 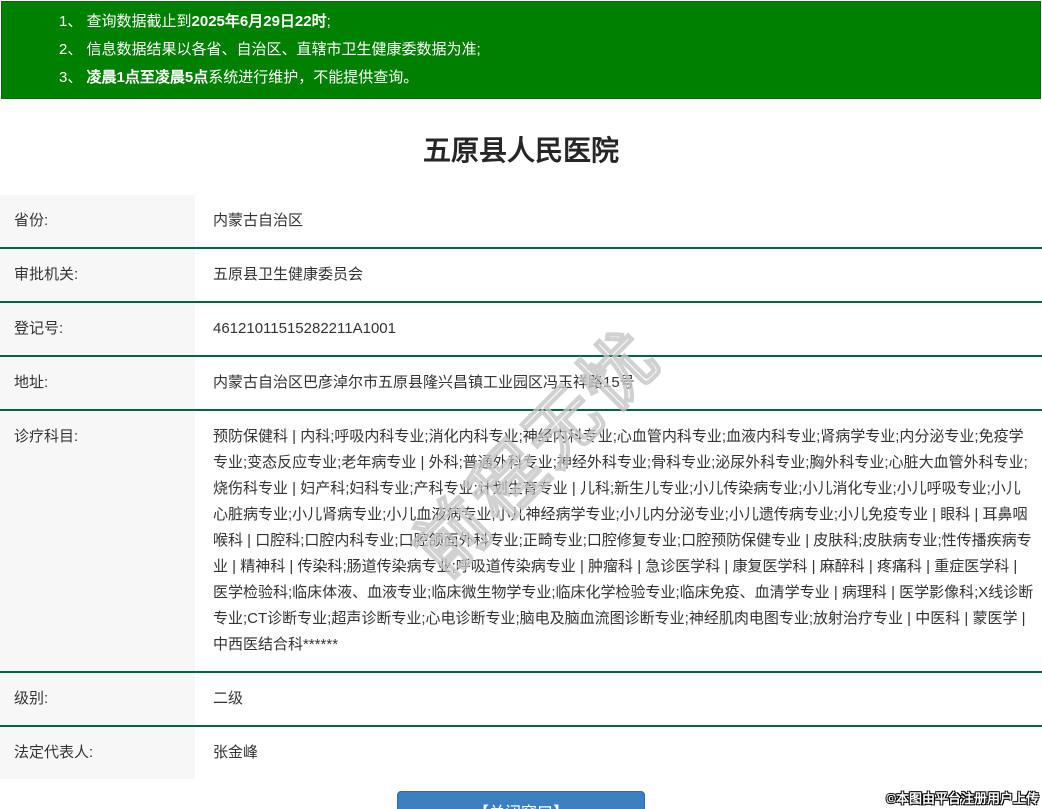 I want to click on notice-text: 3、, so click(x=73, y=77).